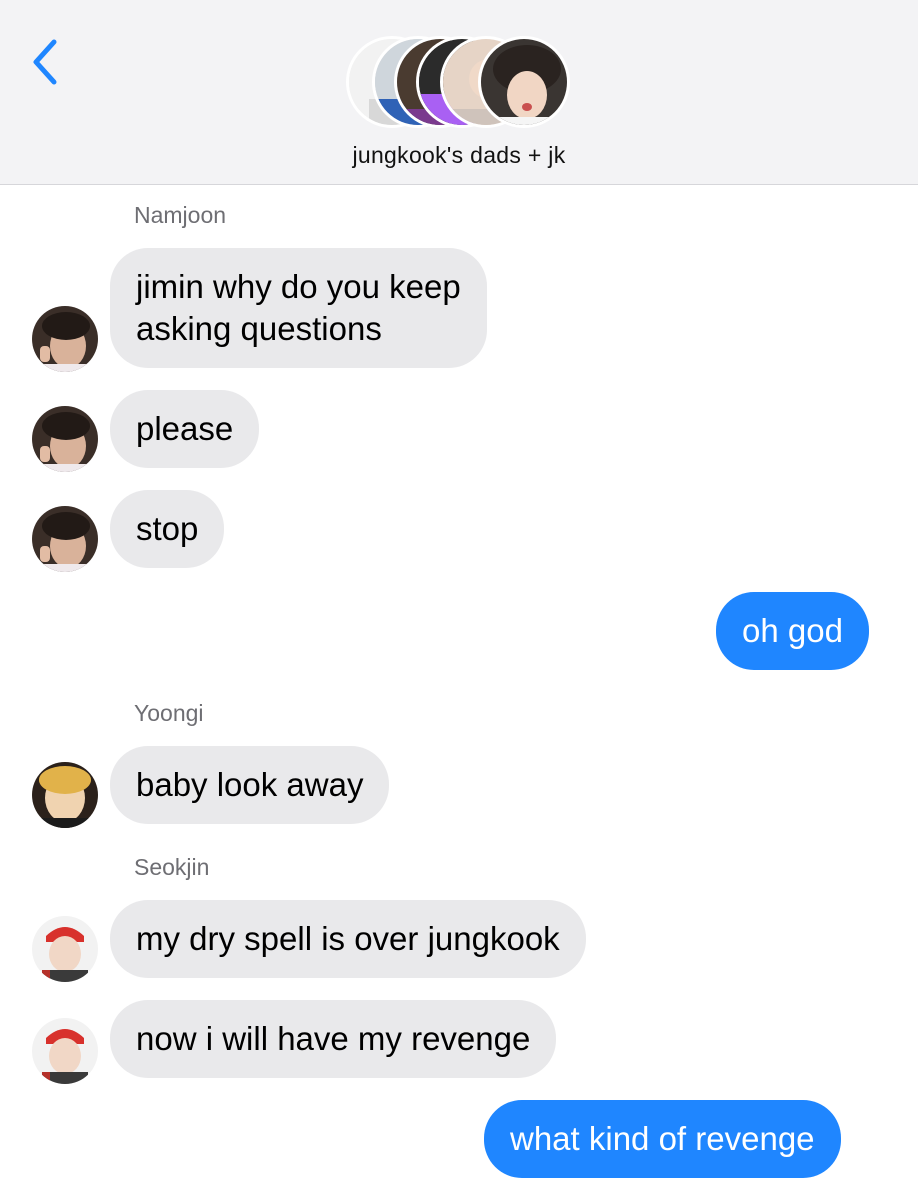 The height and width of the screenshot is (1200, 918). What do you see at coordinates (180, 215) in the screenshot?
I see `sender-name: Namjoon` at bounding box center [180, 215].